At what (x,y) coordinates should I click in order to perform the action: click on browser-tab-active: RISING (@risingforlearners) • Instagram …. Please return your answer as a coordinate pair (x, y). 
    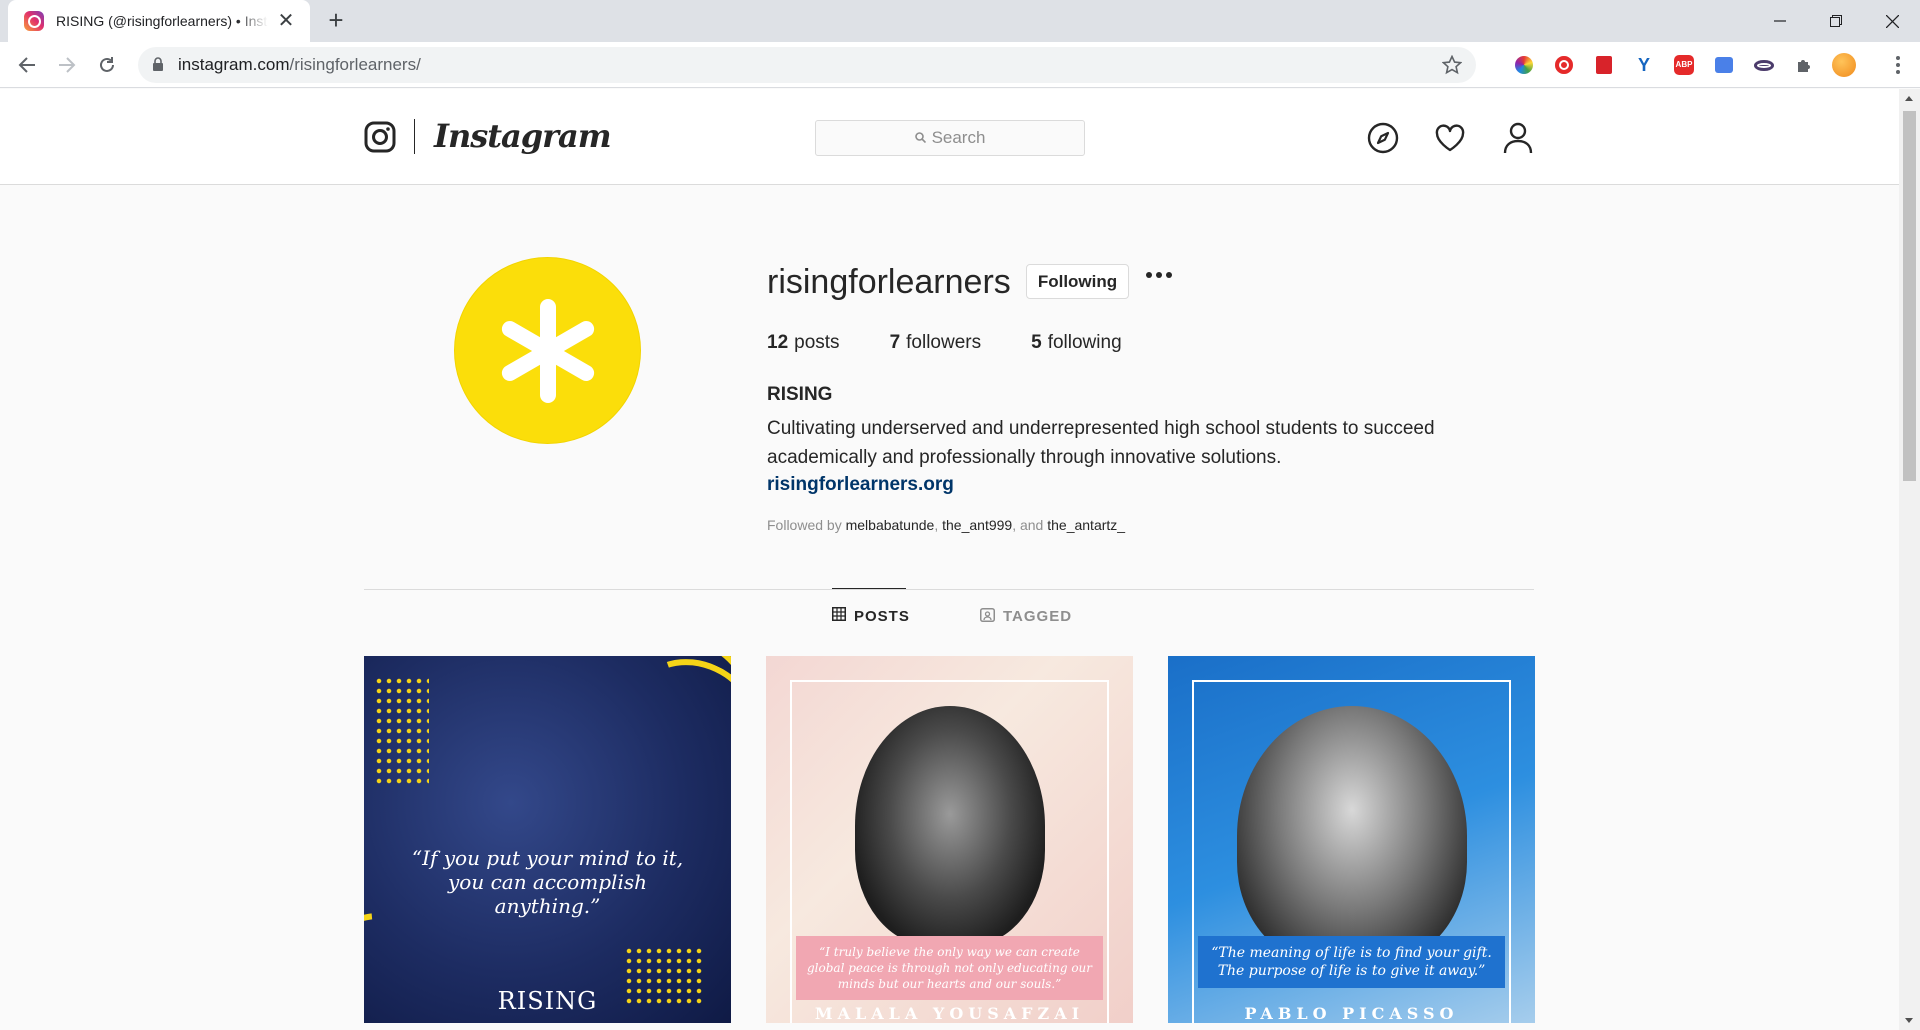
    Looking at the image, I should click on (159, 21).